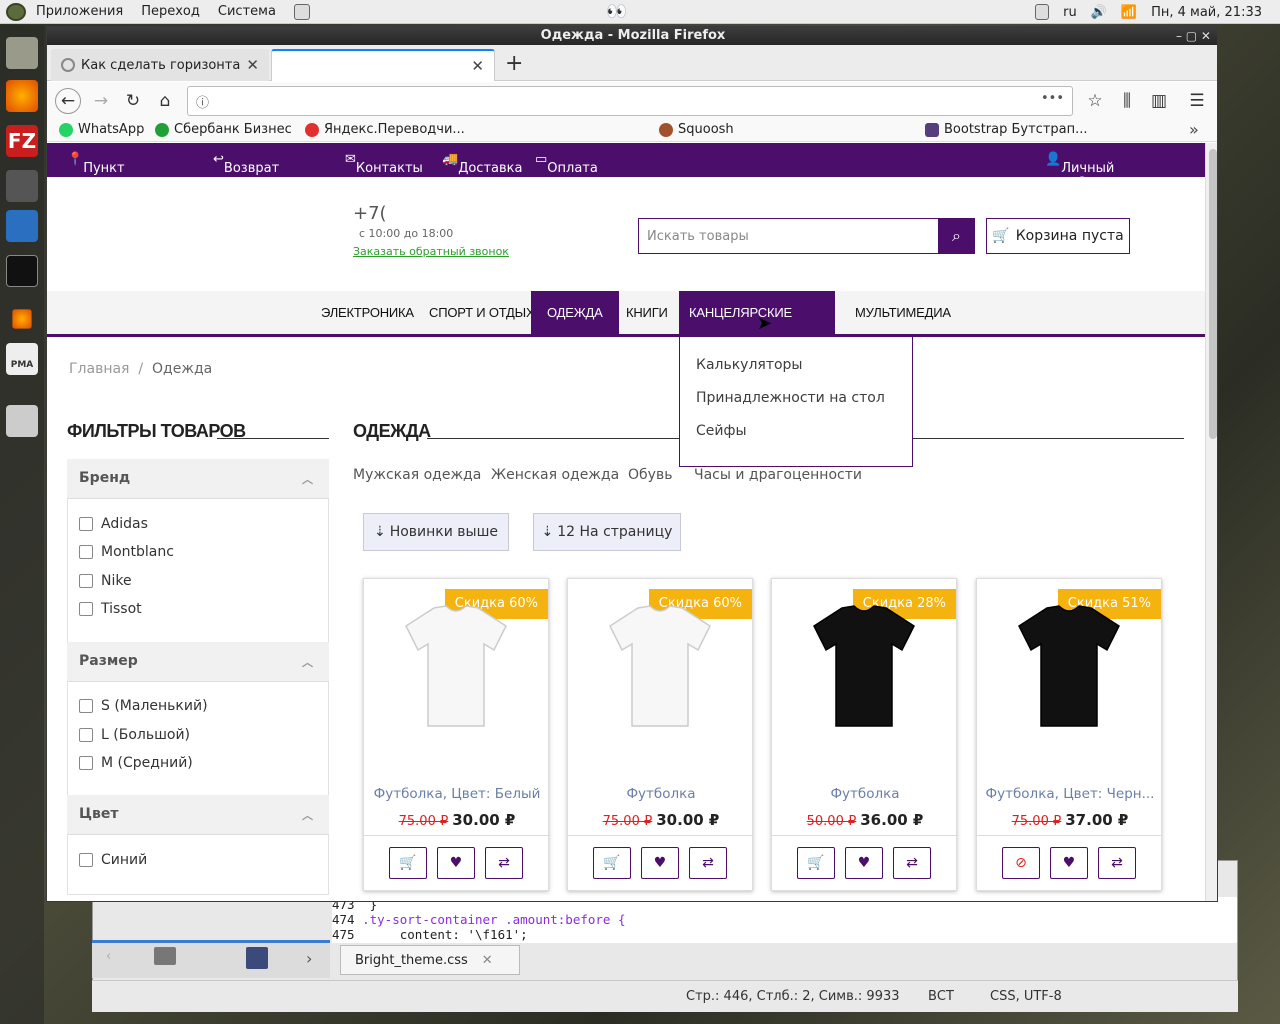 The height and width of the screenshot is (1024, 1280). Describe the element at coordinates (170, 11) in the screenshot. I see `menu-places: Переход` at that location.